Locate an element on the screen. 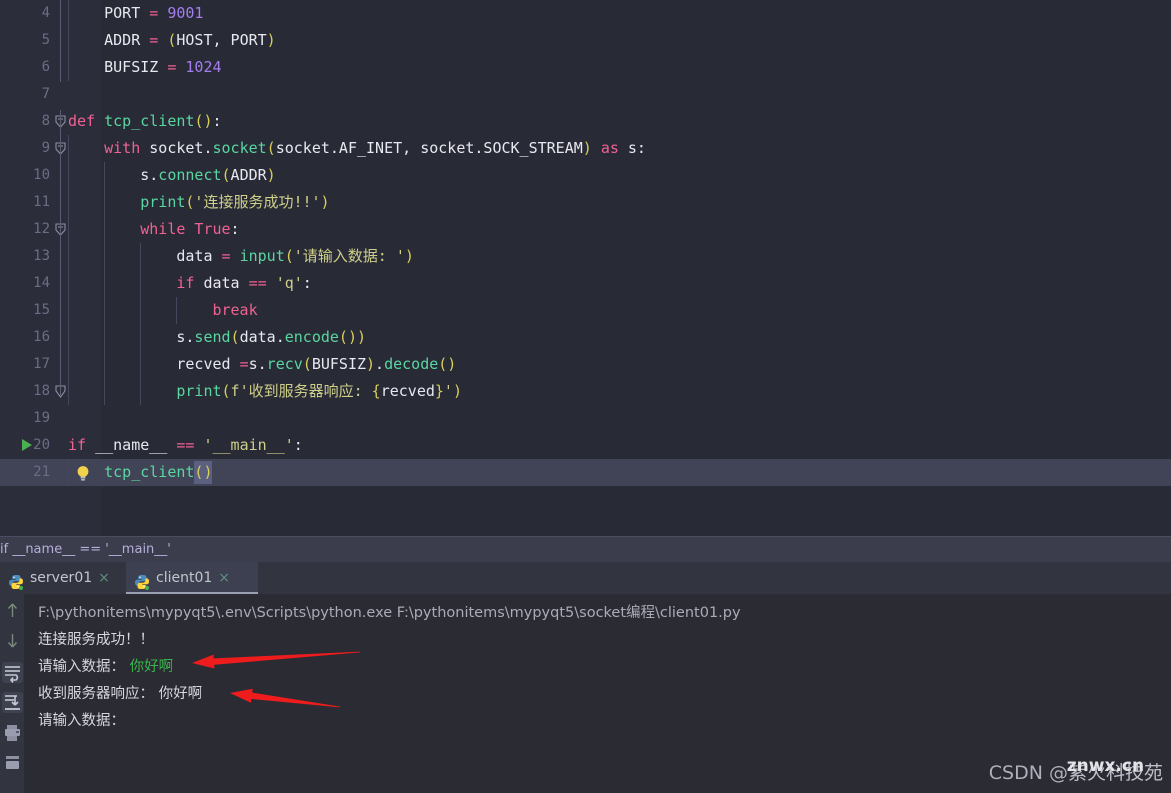 This screenshot has width=1171, height=793. print-icon is located at coordinates (12, 732).